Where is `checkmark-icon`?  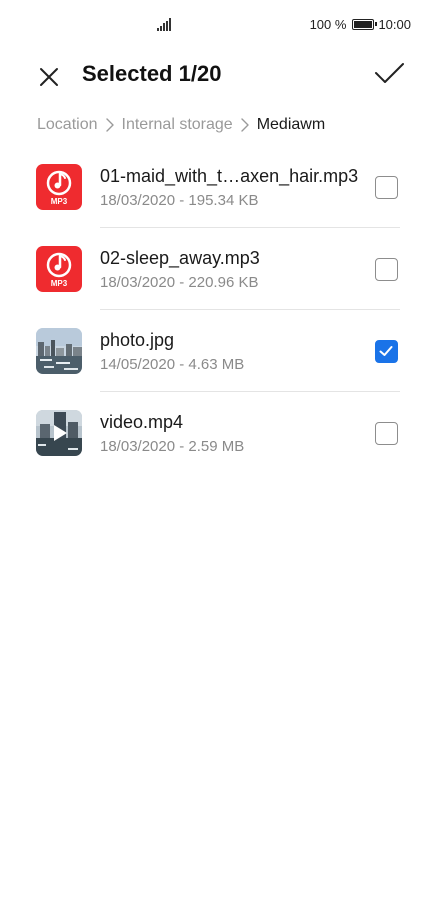
checkmark-icon is located at coordinates (386, 351).